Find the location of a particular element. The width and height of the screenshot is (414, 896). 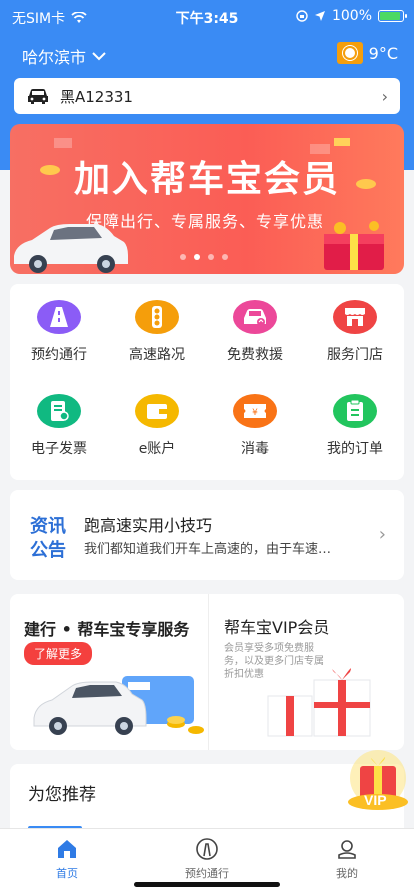

grid-label: 高速路况 is located at coordinates (157, 355).